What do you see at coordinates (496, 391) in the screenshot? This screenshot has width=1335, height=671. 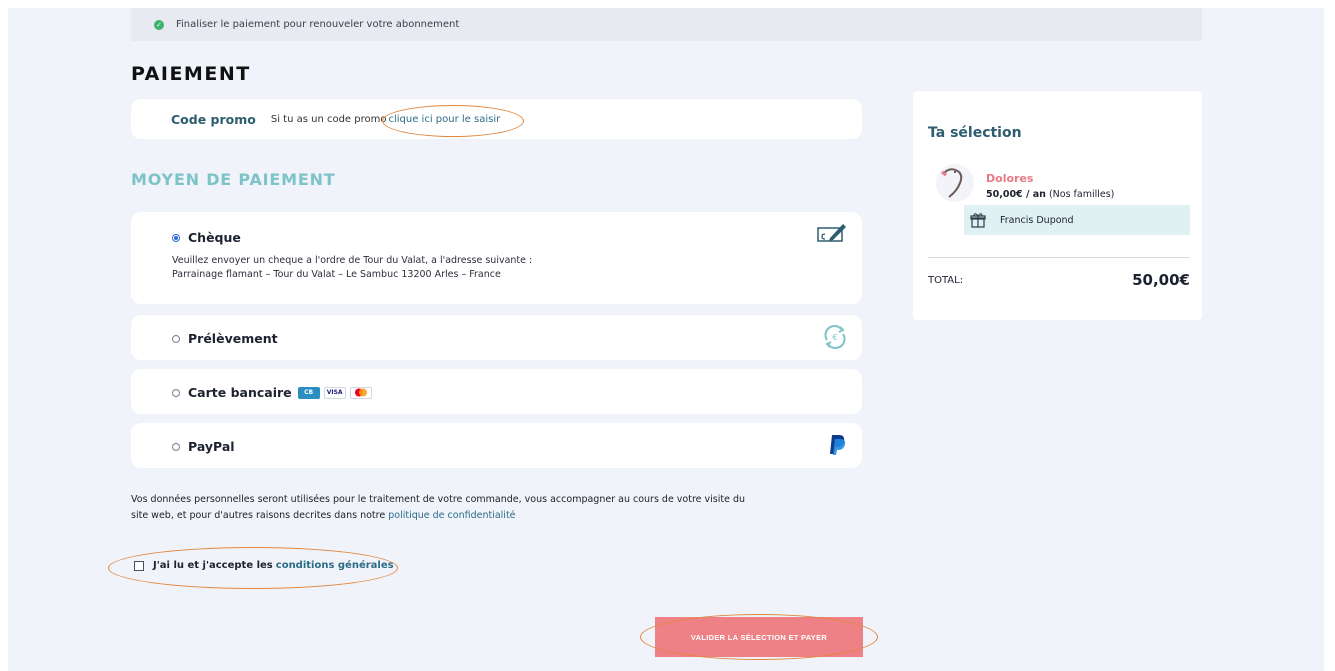 I see `payment-option-card: Carte bancaire CB VISA` at bounding box center [496, 391].